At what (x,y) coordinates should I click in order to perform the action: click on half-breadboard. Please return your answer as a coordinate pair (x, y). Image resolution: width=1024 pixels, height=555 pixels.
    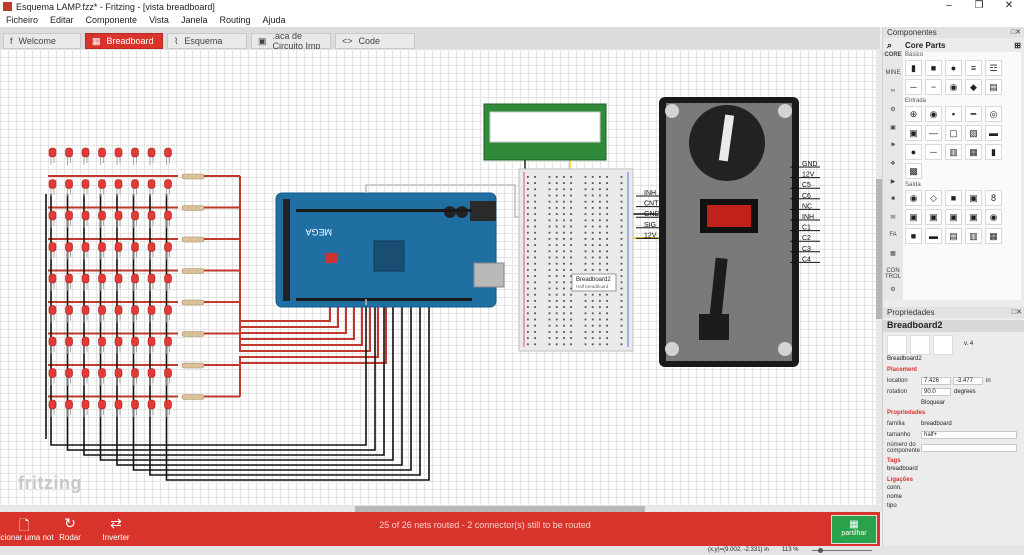
    Looking at the image, I should click on (576, 260).